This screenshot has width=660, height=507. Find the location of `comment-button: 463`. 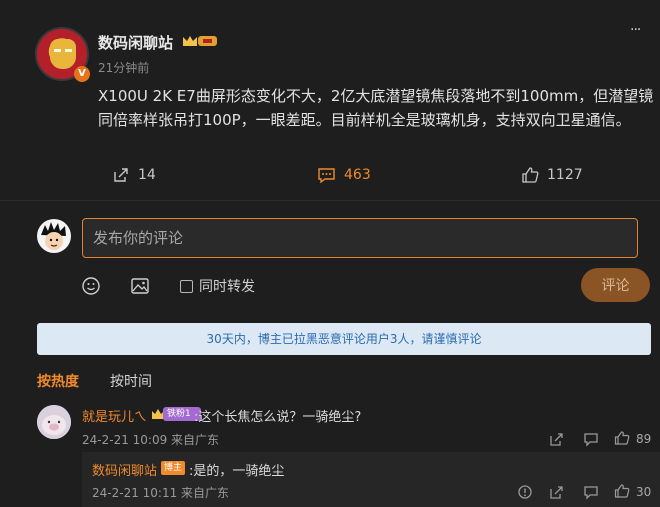

comment-button: 463 is located at coordinates (344, 175).